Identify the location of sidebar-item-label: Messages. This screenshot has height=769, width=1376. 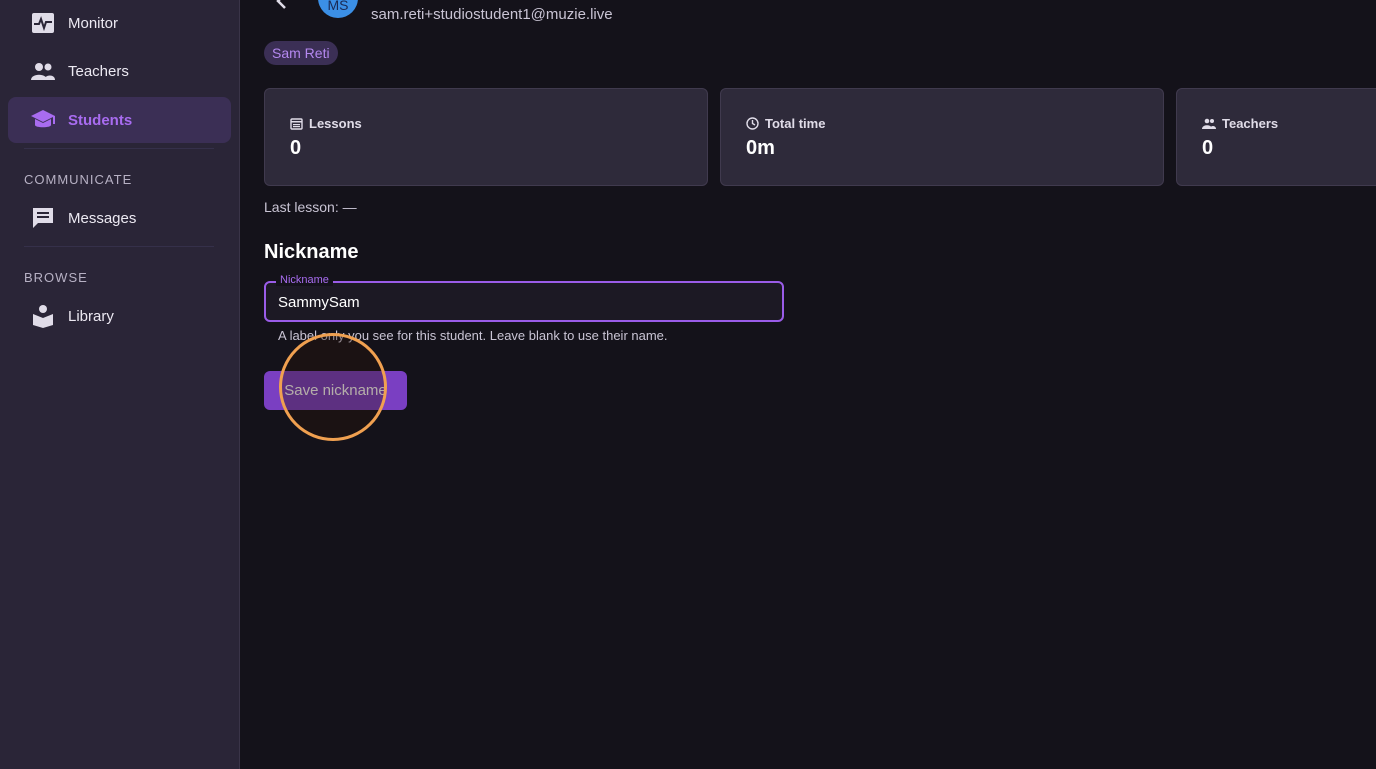
(102, 218).